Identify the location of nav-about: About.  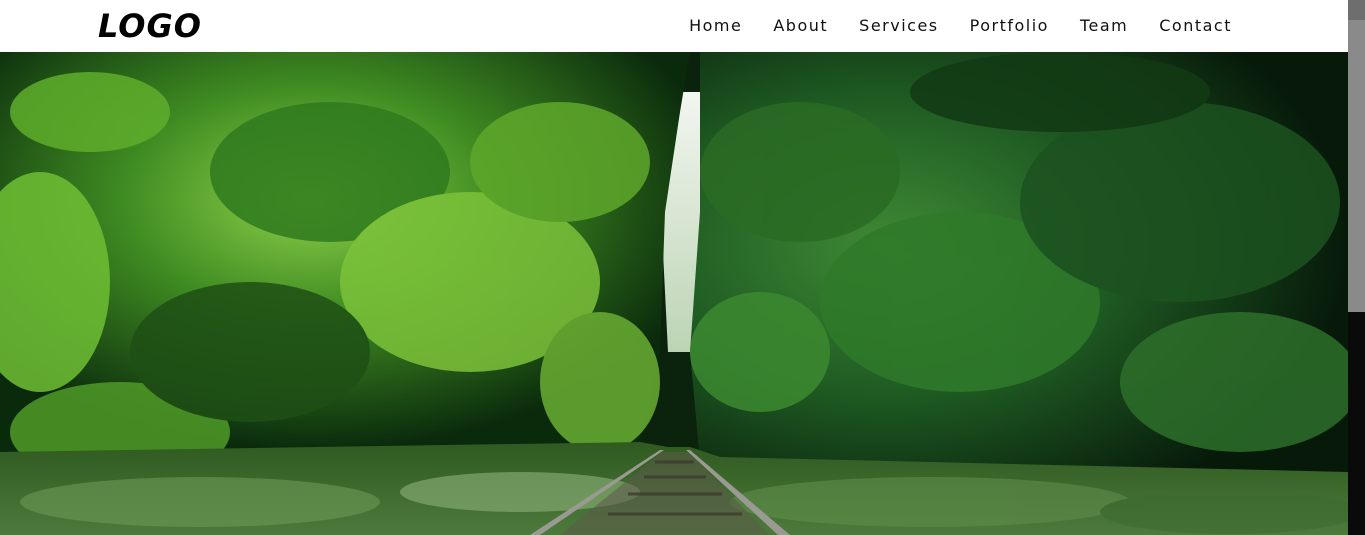
(800, 26).